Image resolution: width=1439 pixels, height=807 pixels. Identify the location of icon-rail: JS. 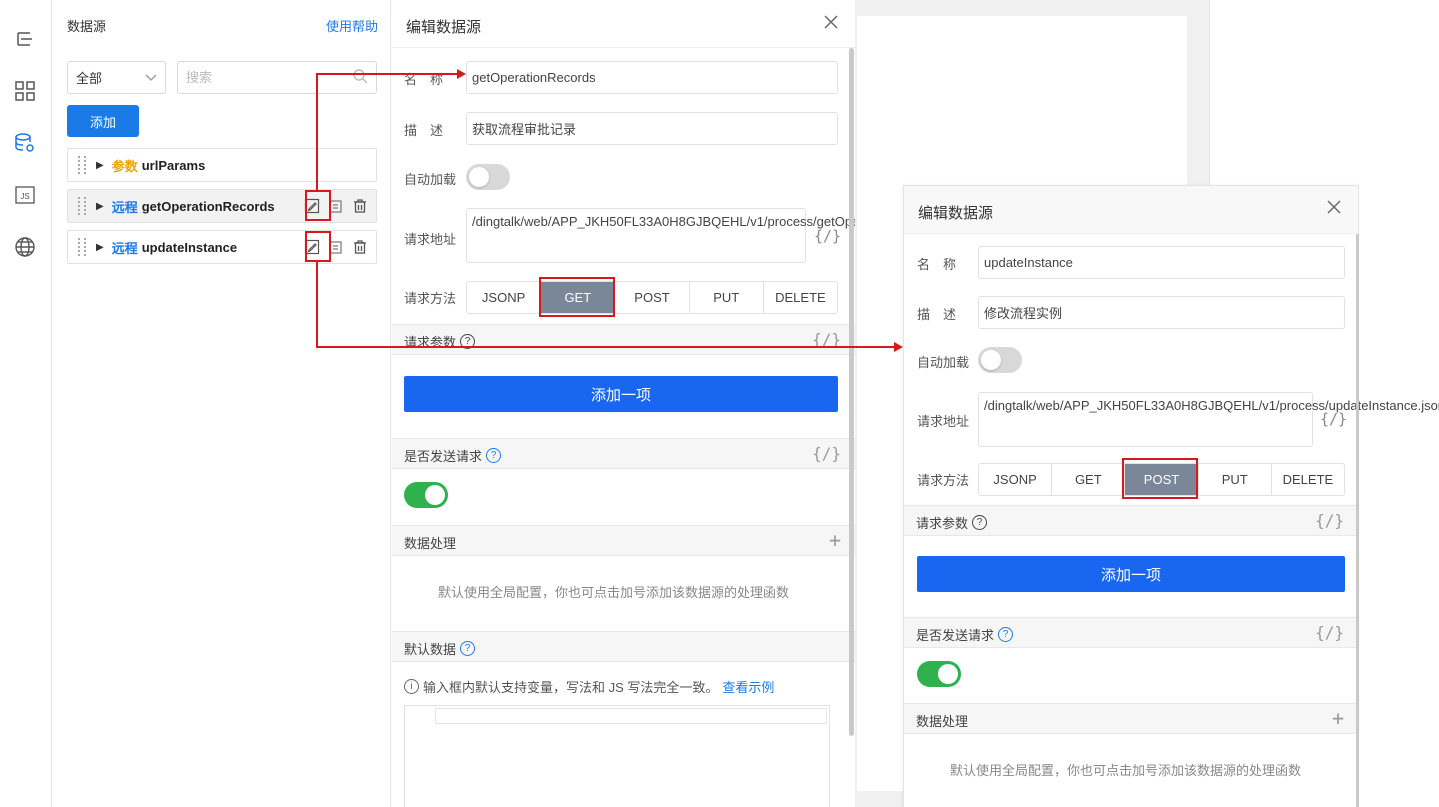
(26, 403).